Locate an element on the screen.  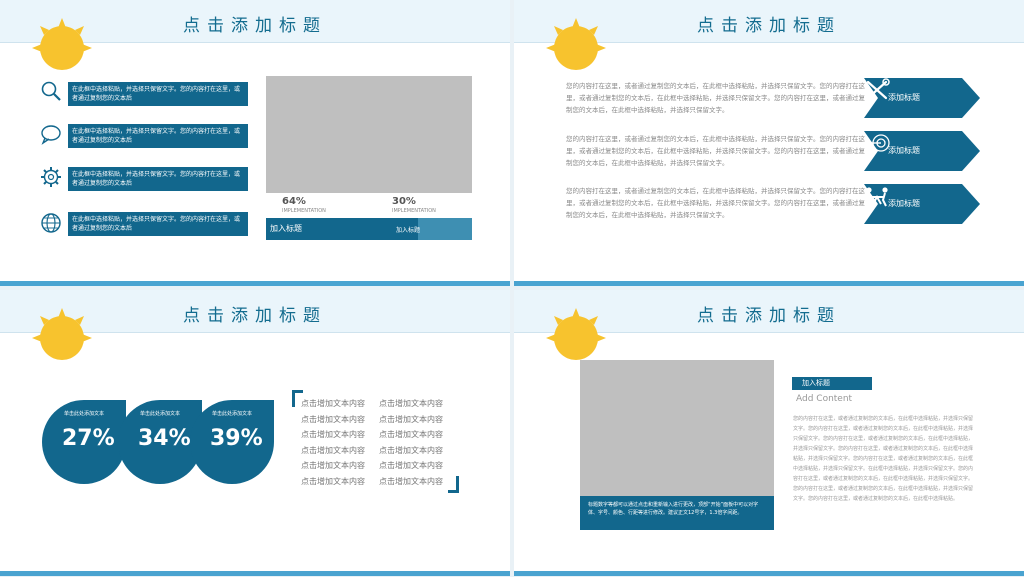
title-bar-label-small: 加入标题 is located at coordinates (408, 230).